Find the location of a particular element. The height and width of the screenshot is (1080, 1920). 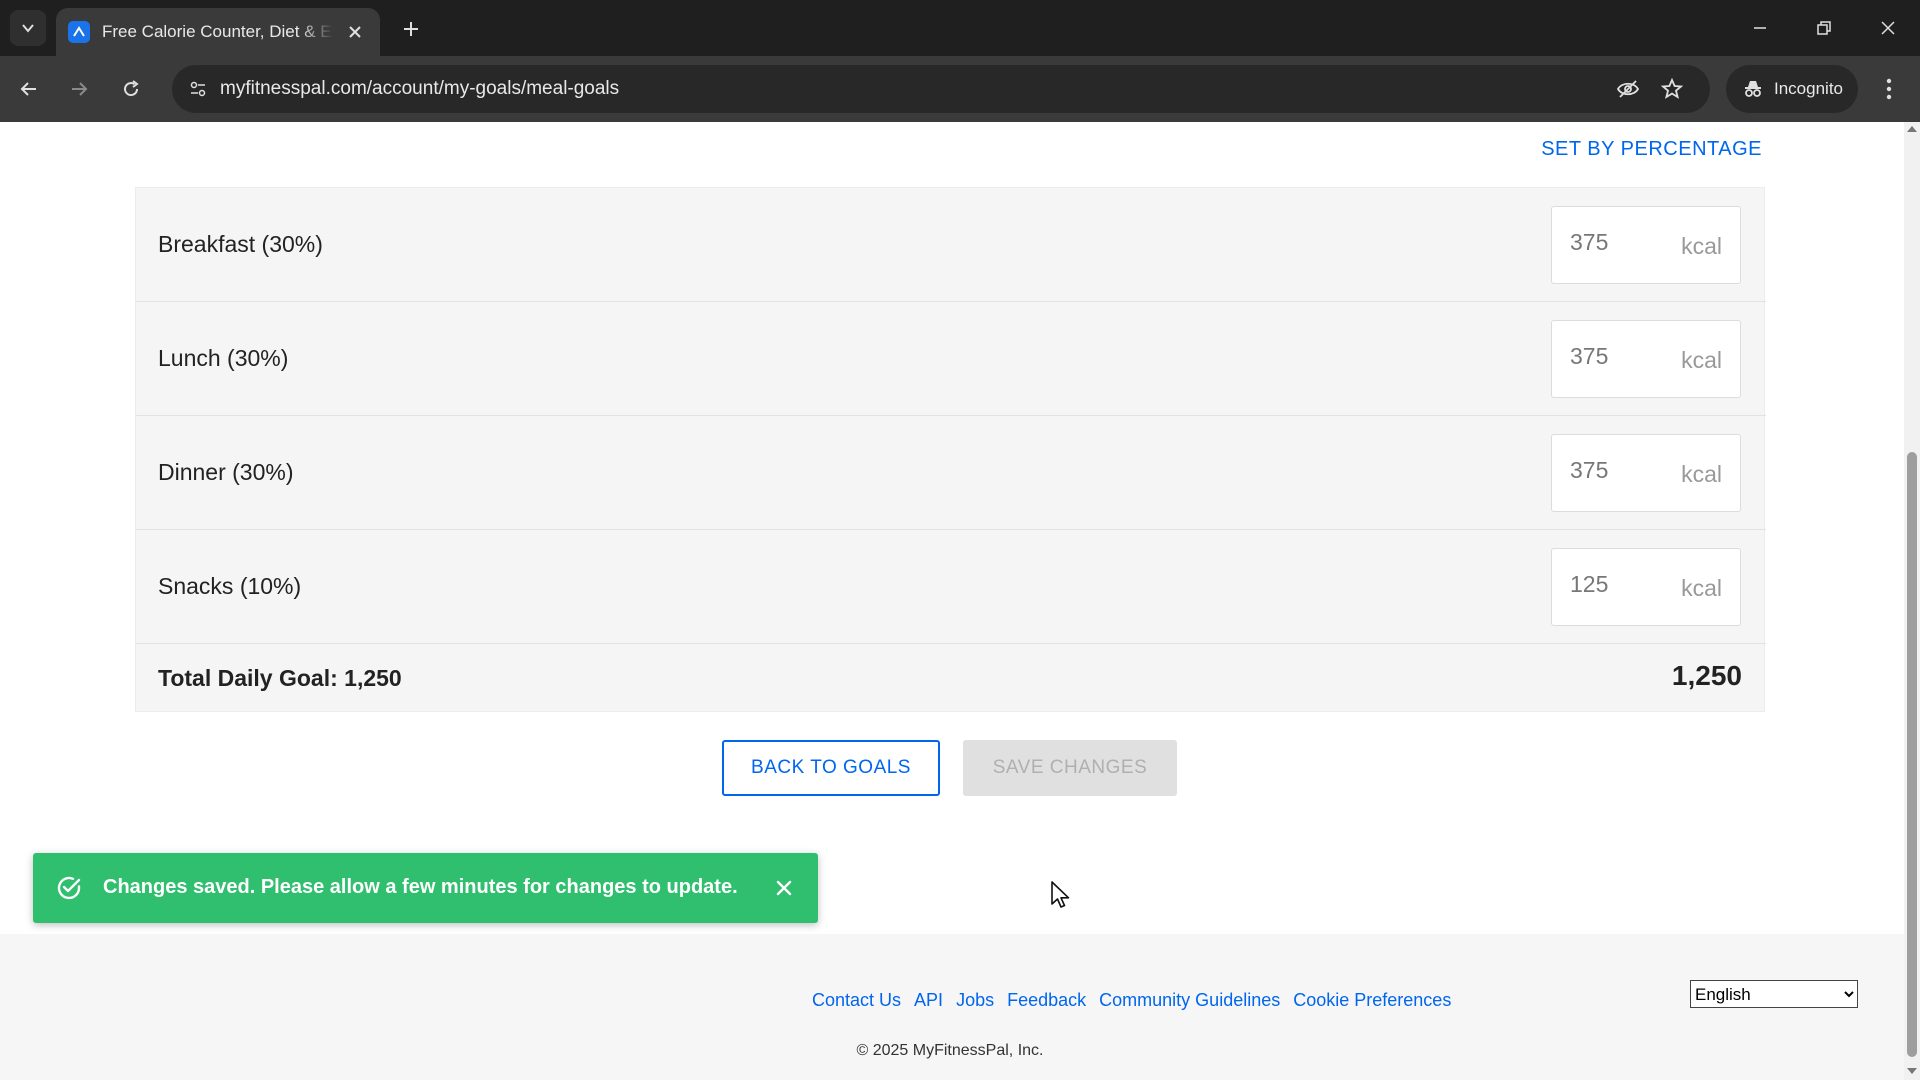

meal-label: Breakfast (30%) is located at coordinates (240, 244).